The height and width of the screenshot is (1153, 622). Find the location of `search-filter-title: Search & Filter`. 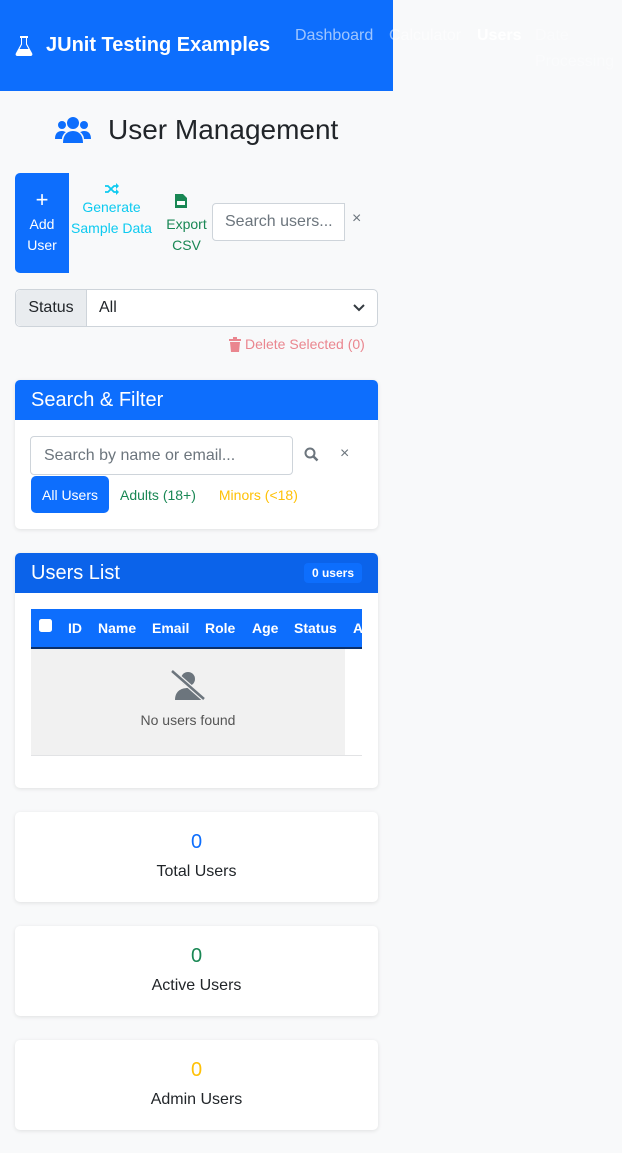

search-filter-title: Search & Filter is located at coordinates (97, 399).